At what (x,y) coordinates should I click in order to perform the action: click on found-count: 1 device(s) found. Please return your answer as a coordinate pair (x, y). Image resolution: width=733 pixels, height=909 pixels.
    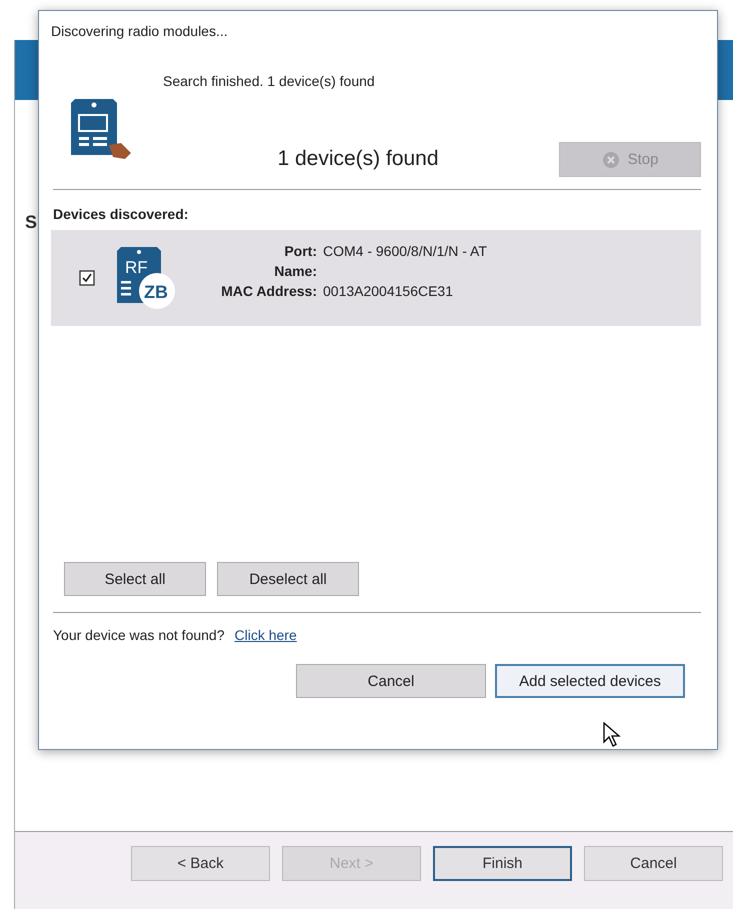
    Looking at the image, I should click on (358, 159).